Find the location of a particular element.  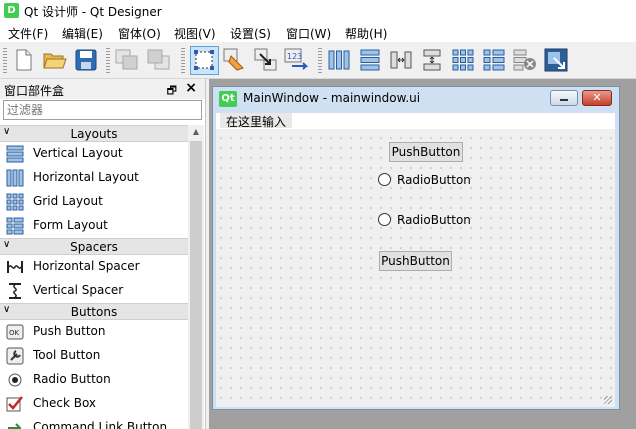

layout-horizontal-icon is located at coordinates (339, 60).